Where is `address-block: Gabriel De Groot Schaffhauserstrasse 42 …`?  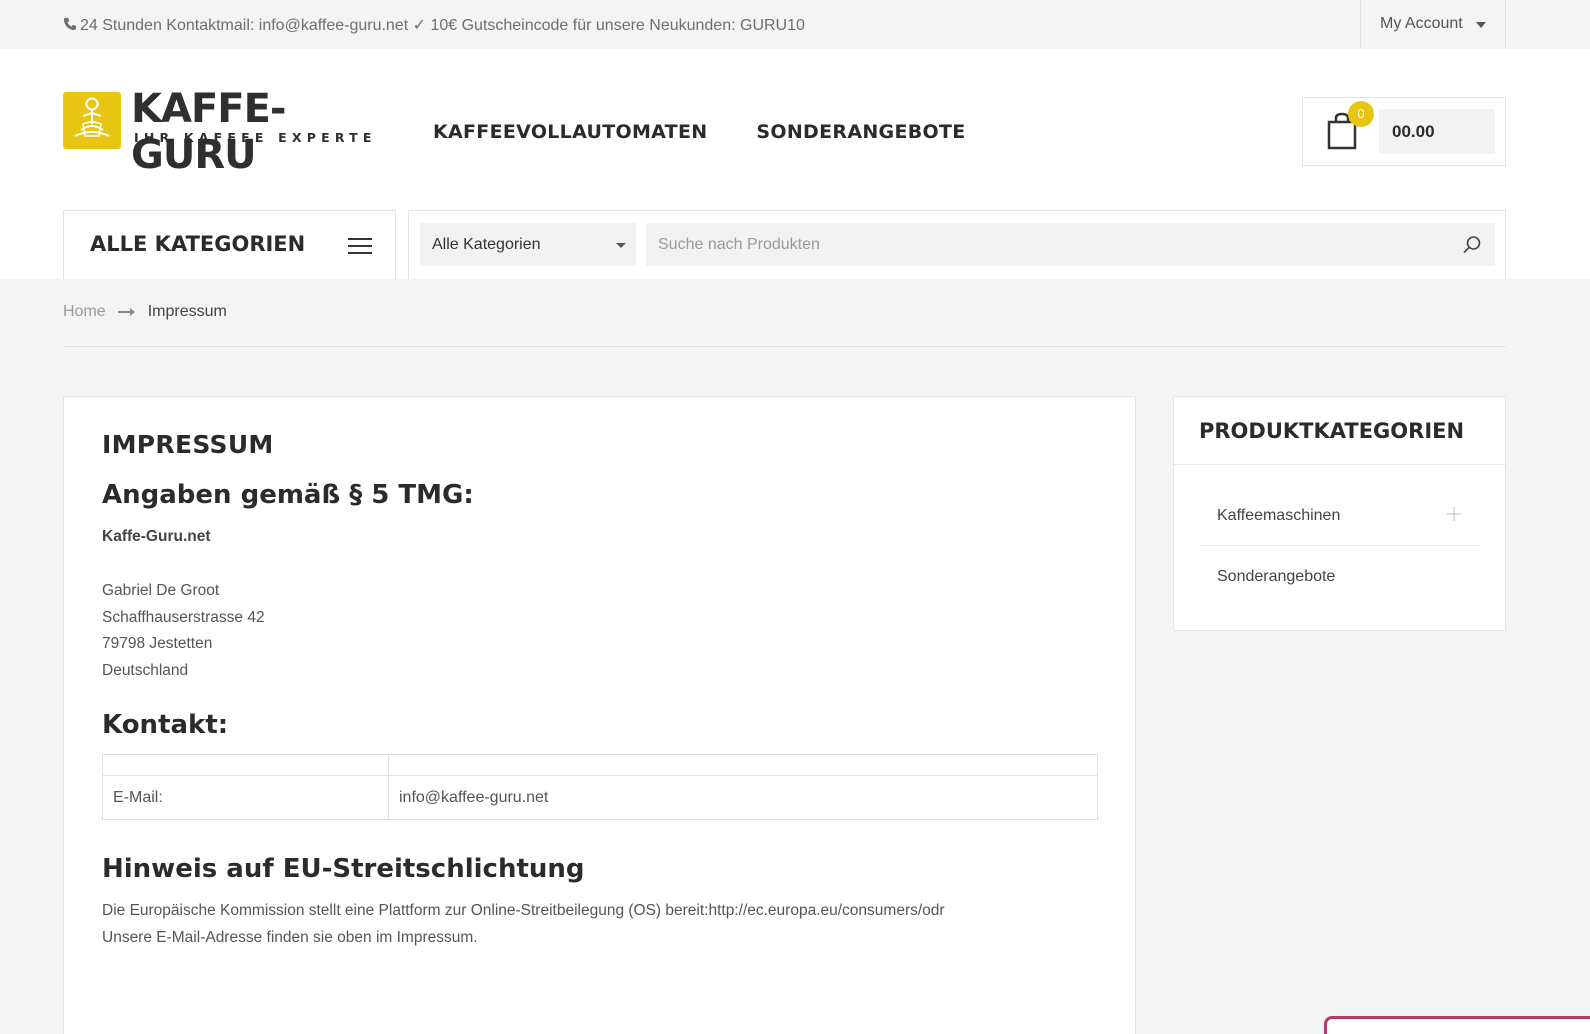
address-block: Gabriel De Groot Schaffhauserstrasse 42 … is located at coordinates (183, 631).